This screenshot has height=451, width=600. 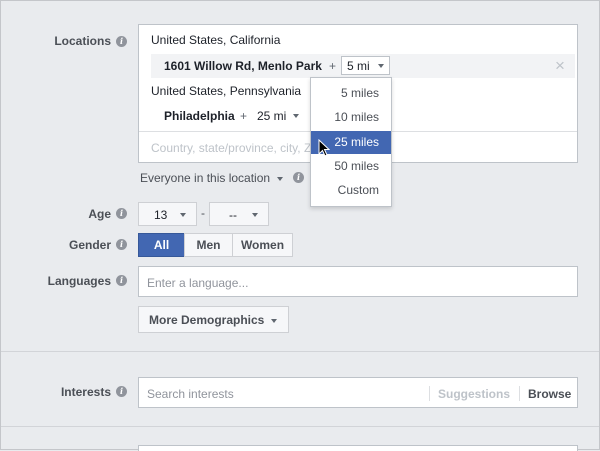 What do you see at coordinates (351, 93) in the screenshot?
I see `dropdown-option-5-miles: 5 miles` at bounding box center [351, 93].